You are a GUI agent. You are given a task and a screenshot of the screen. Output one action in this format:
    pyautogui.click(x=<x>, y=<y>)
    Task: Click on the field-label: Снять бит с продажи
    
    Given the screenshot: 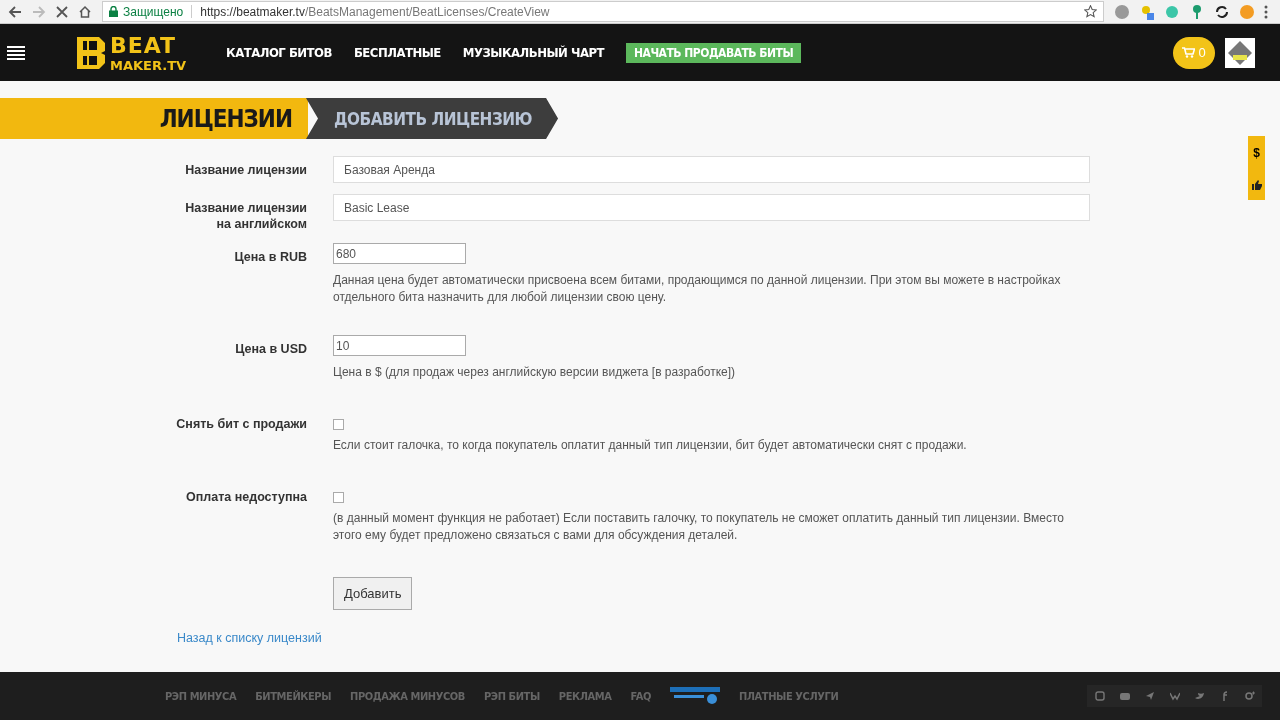 What is the action you would take?
    pyautogui.click(x=241, y=424)
    